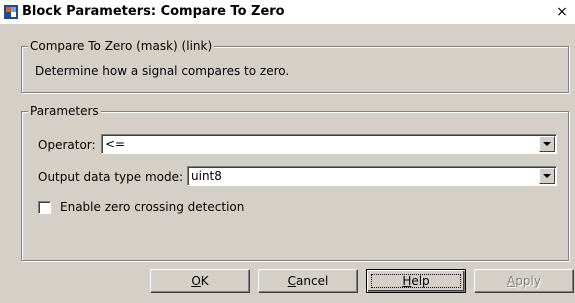 The height and width of the screenshot is (303, 575). Describe the element at coordinates (64, 111) in the screenshot. I see `parameters-group-legend: Parameters` at that location.